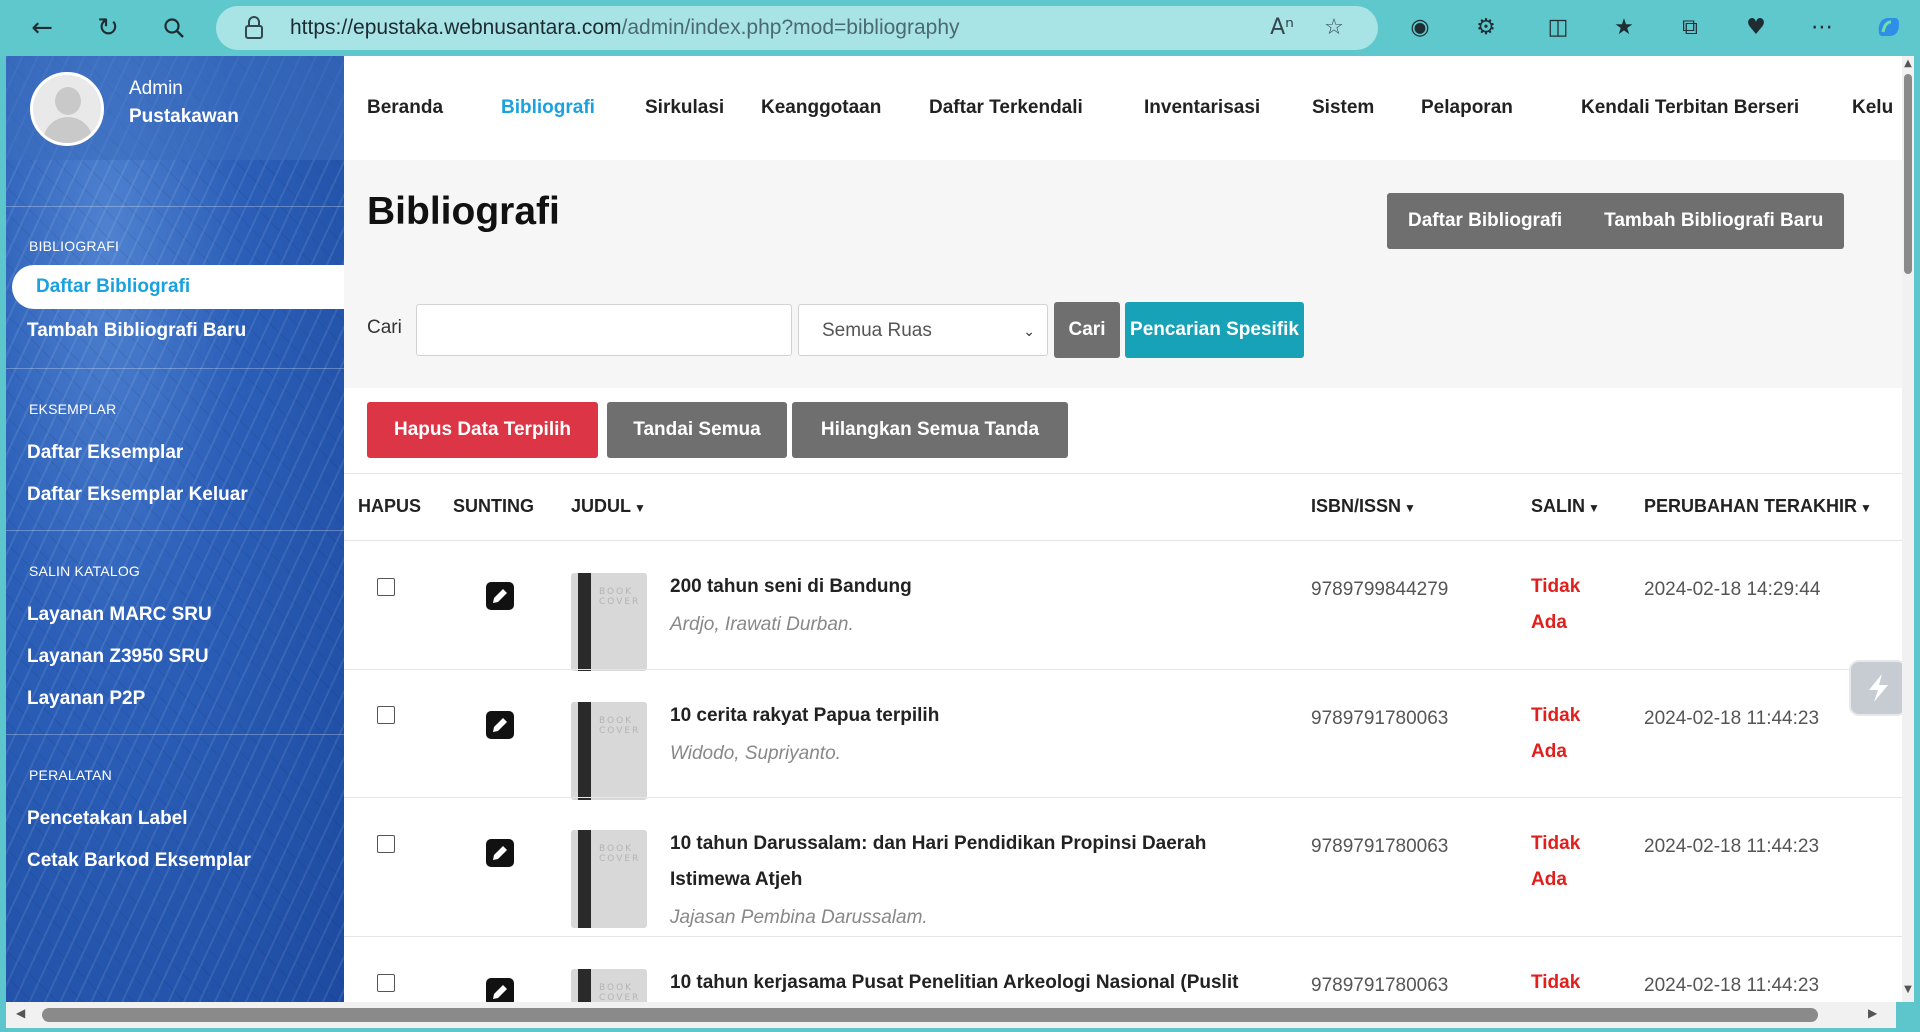 Image resolution: width=1920 pixels, height=1032 pixels. I want to click on menu-sistem: Sistem, so click(1343, 108).